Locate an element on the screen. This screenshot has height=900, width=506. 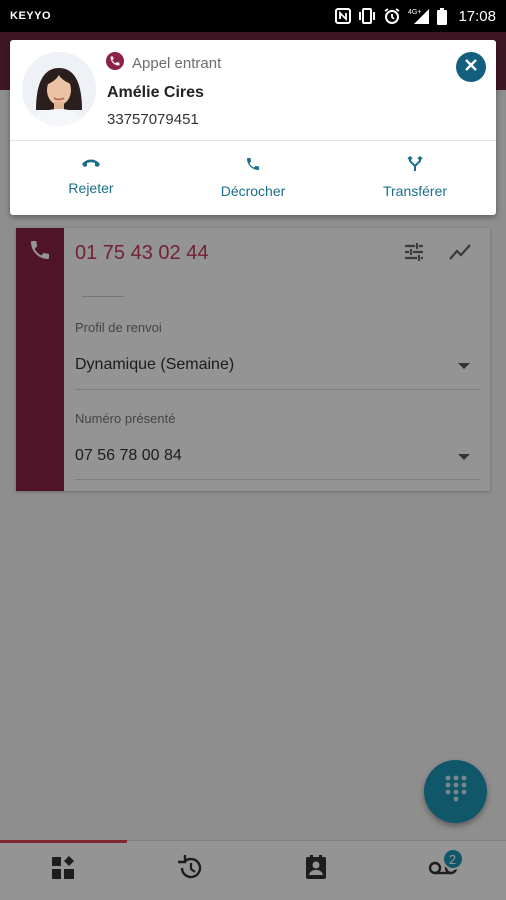
close-button is located at coordinates (471, 67).